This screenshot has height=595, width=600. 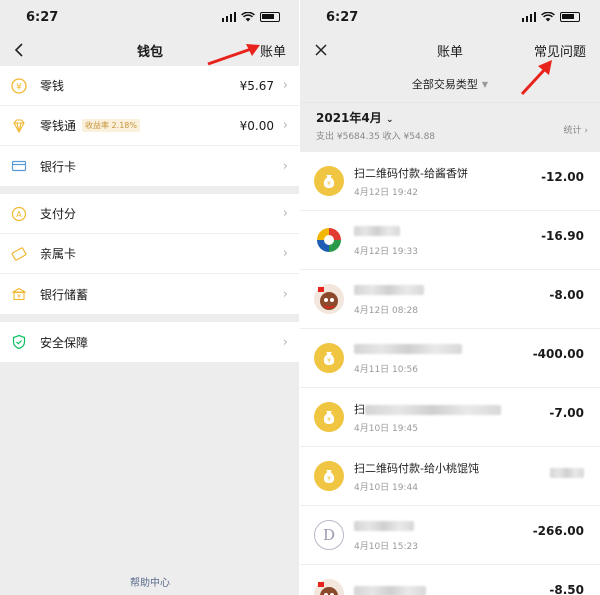 I want to click on transaction-row: ¥4月11日 10:56 -400.00, so click(x=450, y=358).